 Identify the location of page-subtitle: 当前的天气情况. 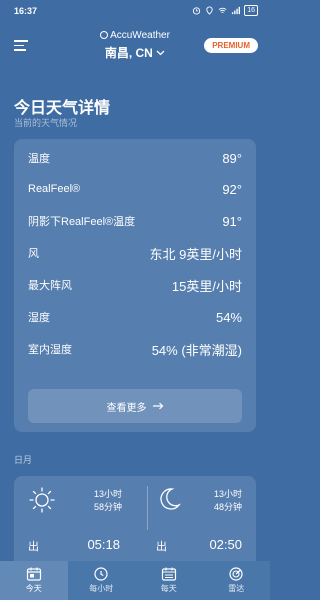
(46, 123).